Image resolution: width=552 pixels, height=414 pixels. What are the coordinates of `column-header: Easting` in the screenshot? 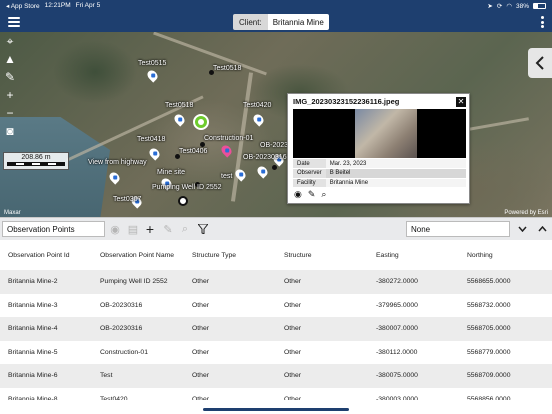 It's located at (413, 255).